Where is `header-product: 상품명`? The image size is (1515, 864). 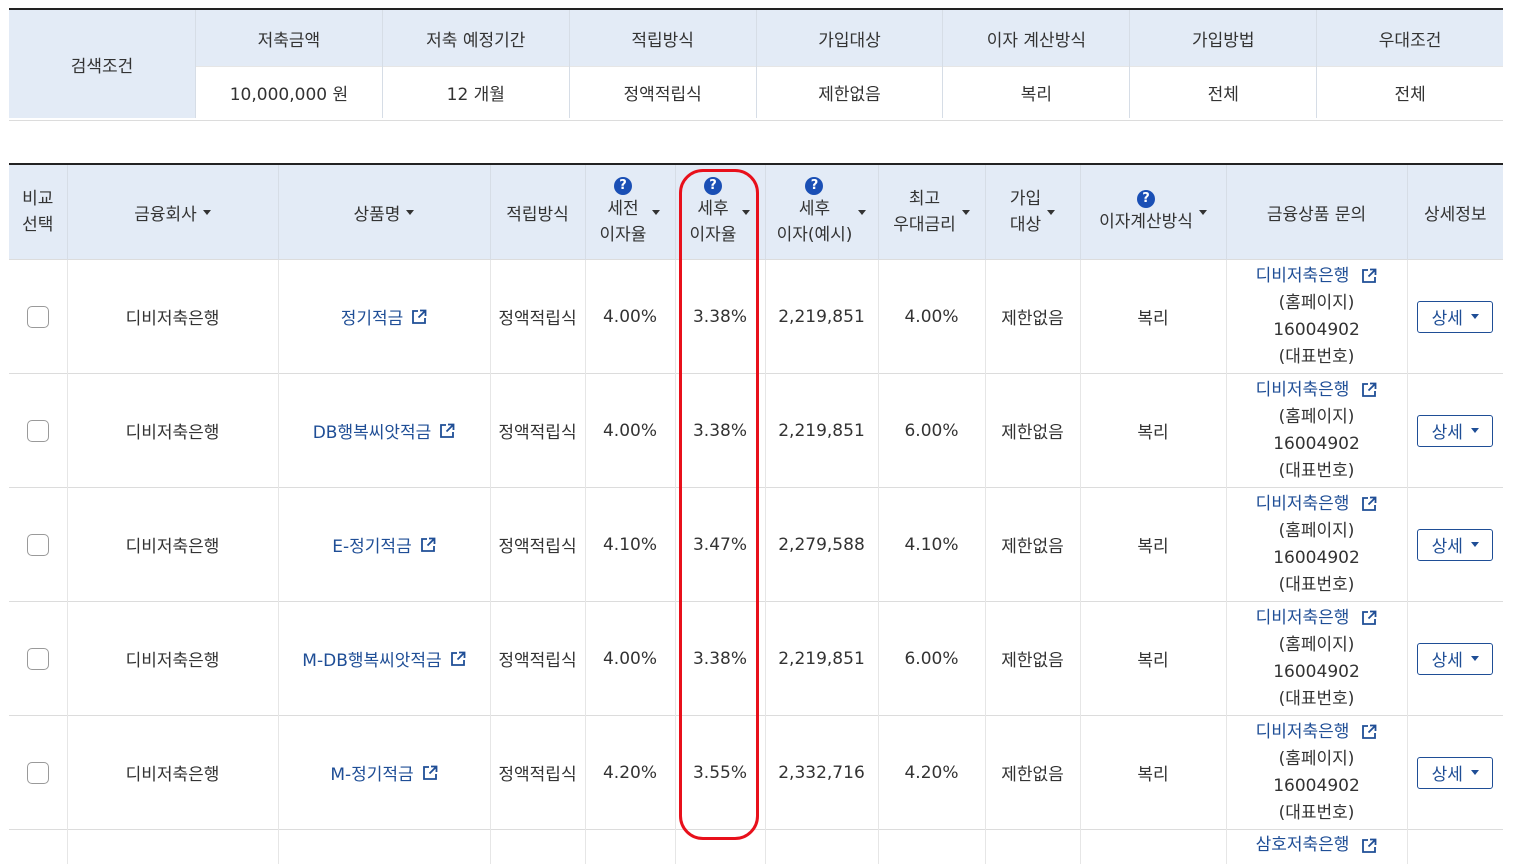
header-product: 상품명 is located at coordinates (384, 212).